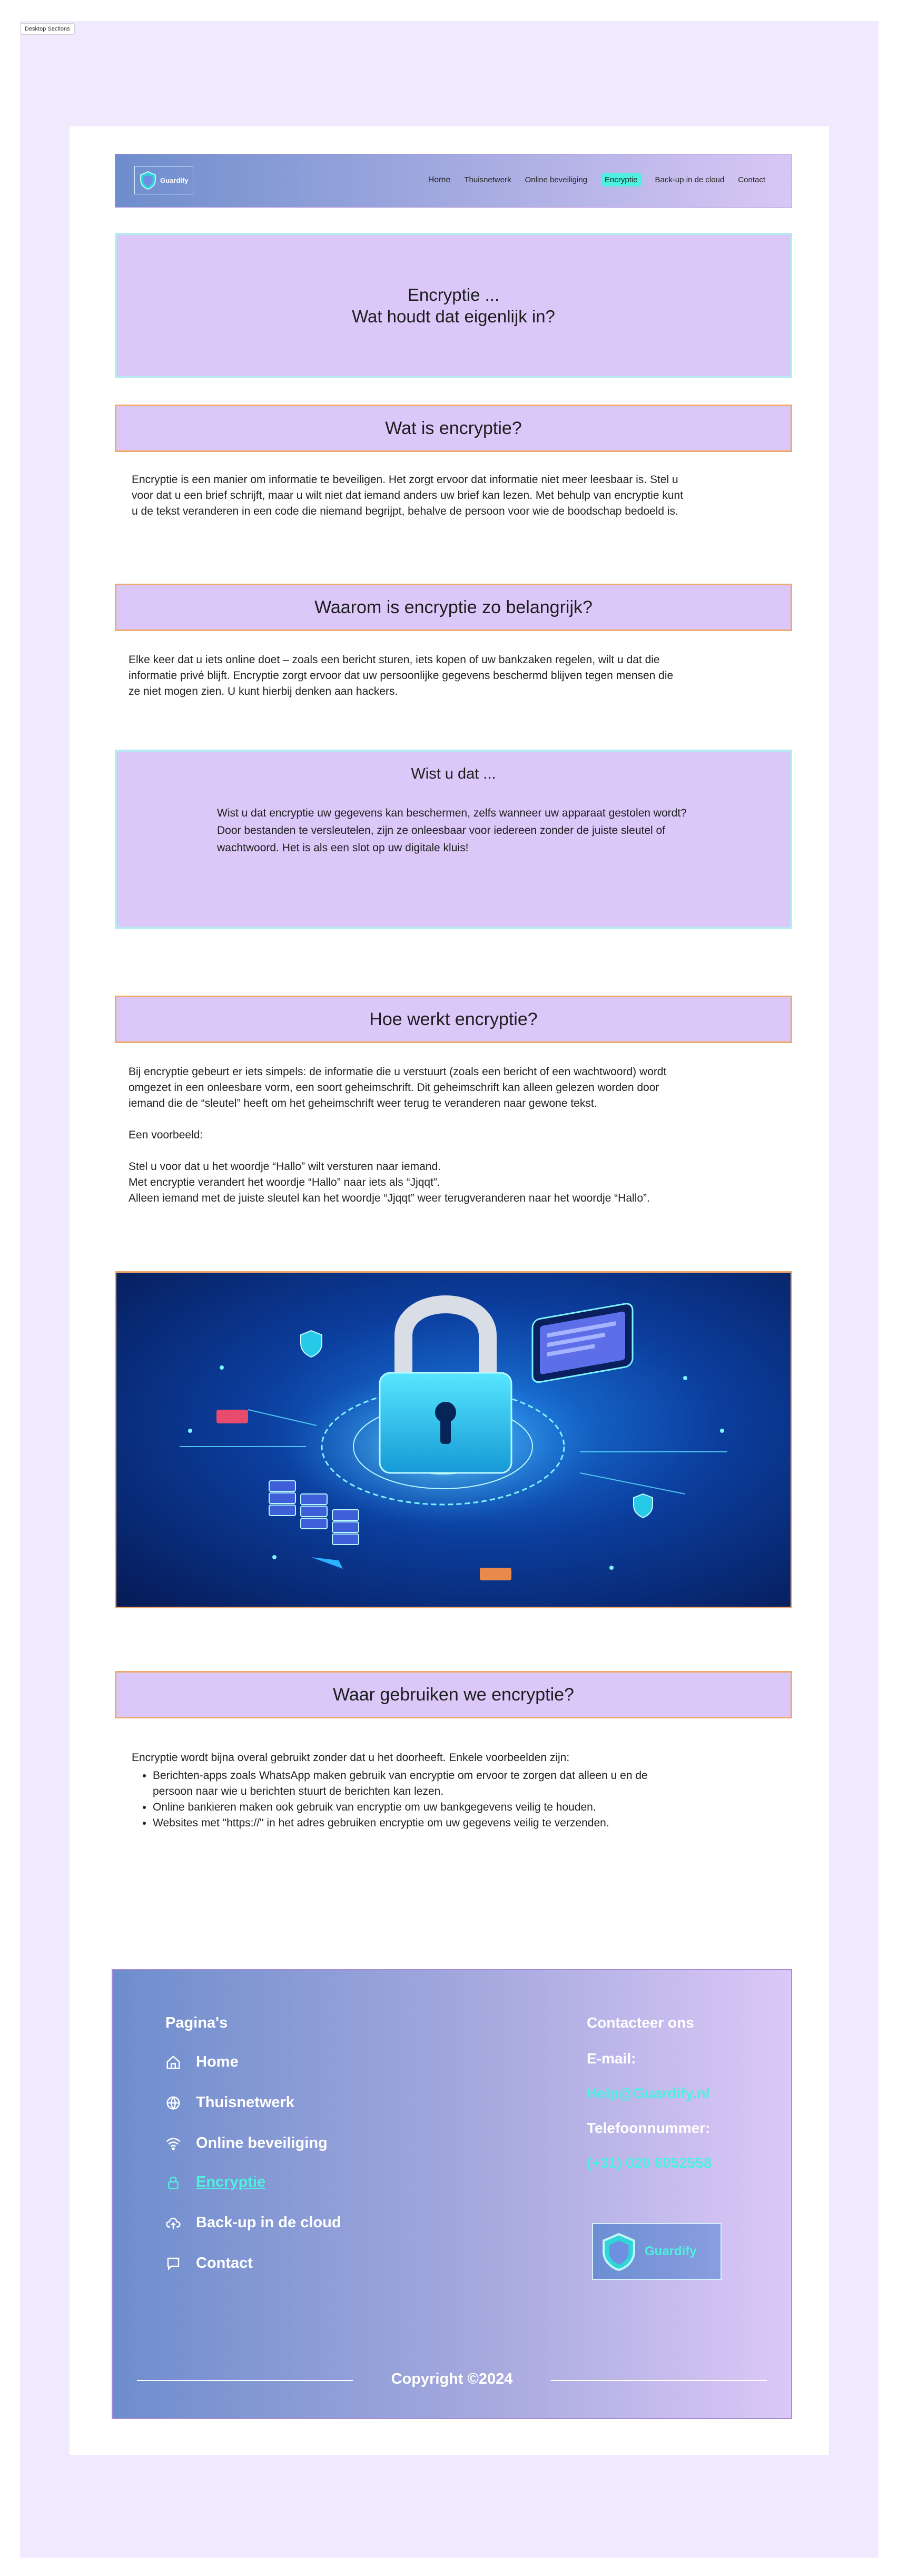  Describe the element at coordinates (440, 180) in the screenshot. I see `nav-link-home: Home` at that location.